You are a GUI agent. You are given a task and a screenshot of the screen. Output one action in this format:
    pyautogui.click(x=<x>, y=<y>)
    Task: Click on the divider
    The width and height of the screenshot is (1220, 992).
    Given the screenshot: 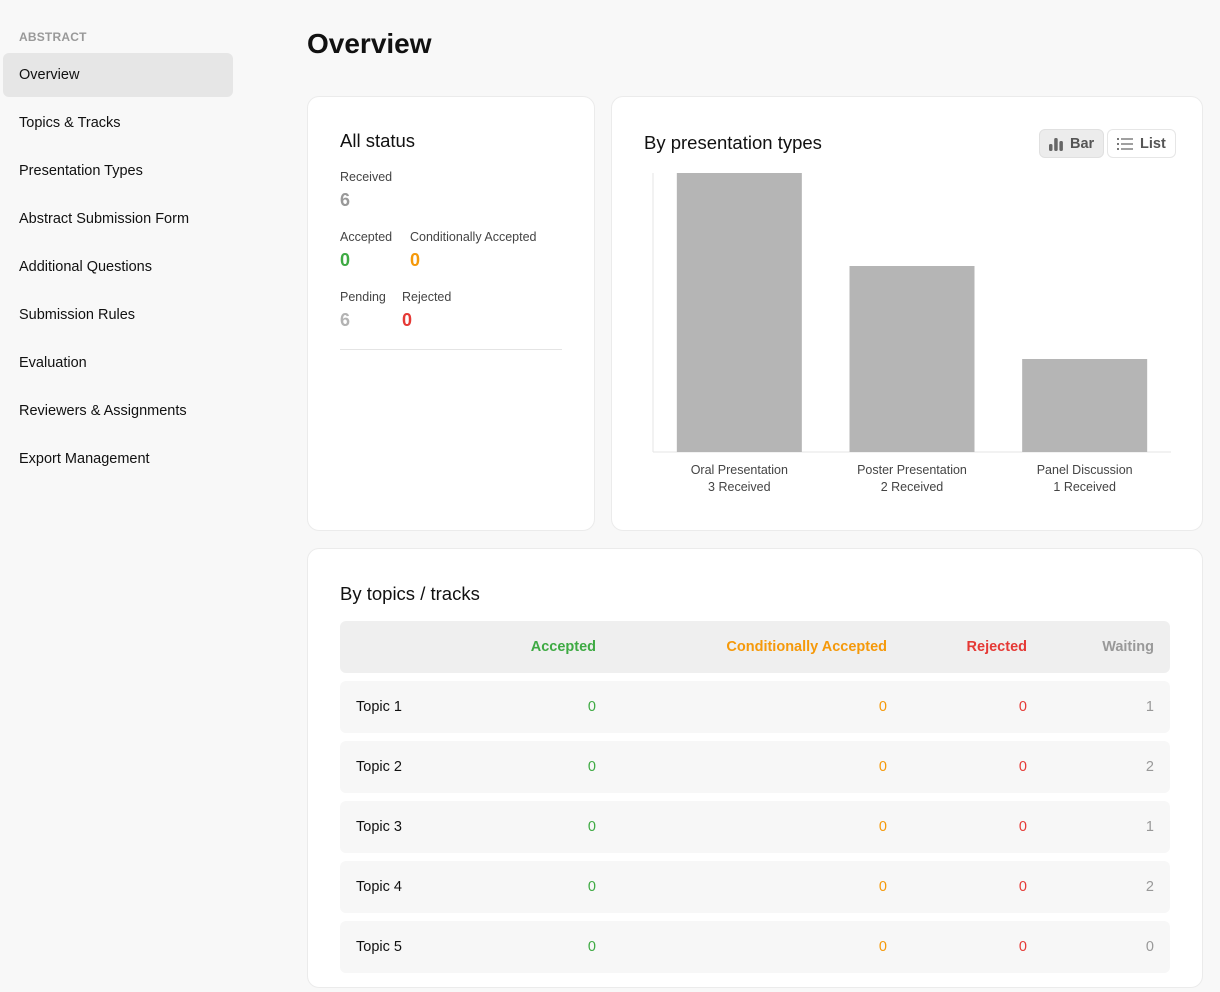 What is the action you would take?
    pyautogui.click(x=451, y=349)
    